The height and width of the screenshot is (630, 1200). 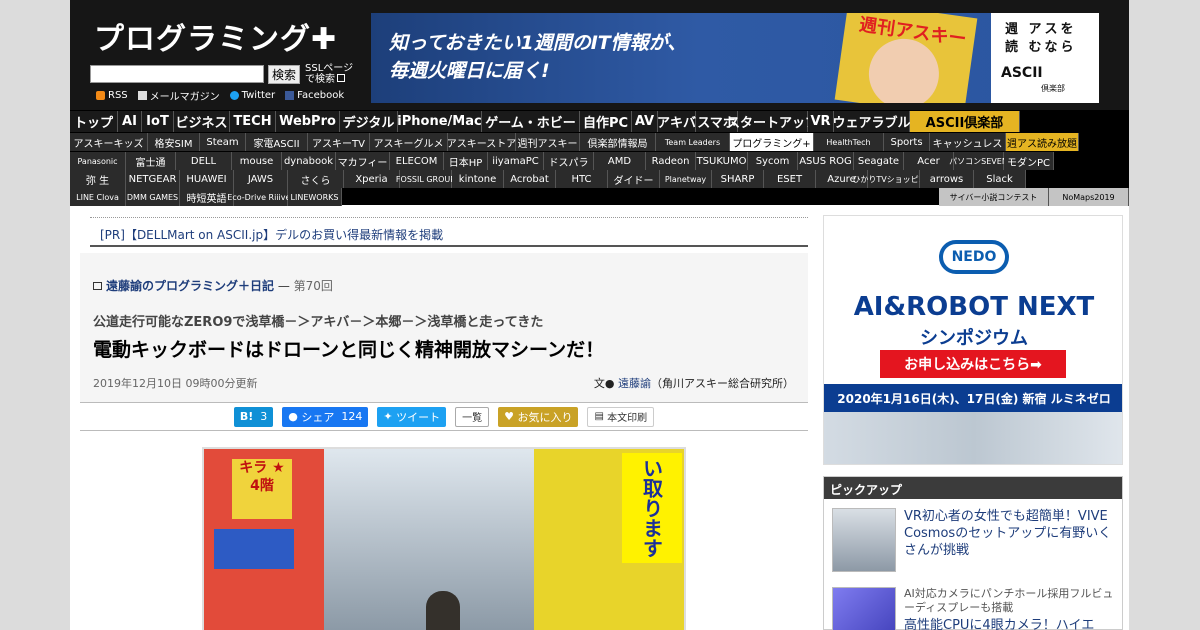 I want to click on nav-item: Seagate, so click(x=879, y=161).